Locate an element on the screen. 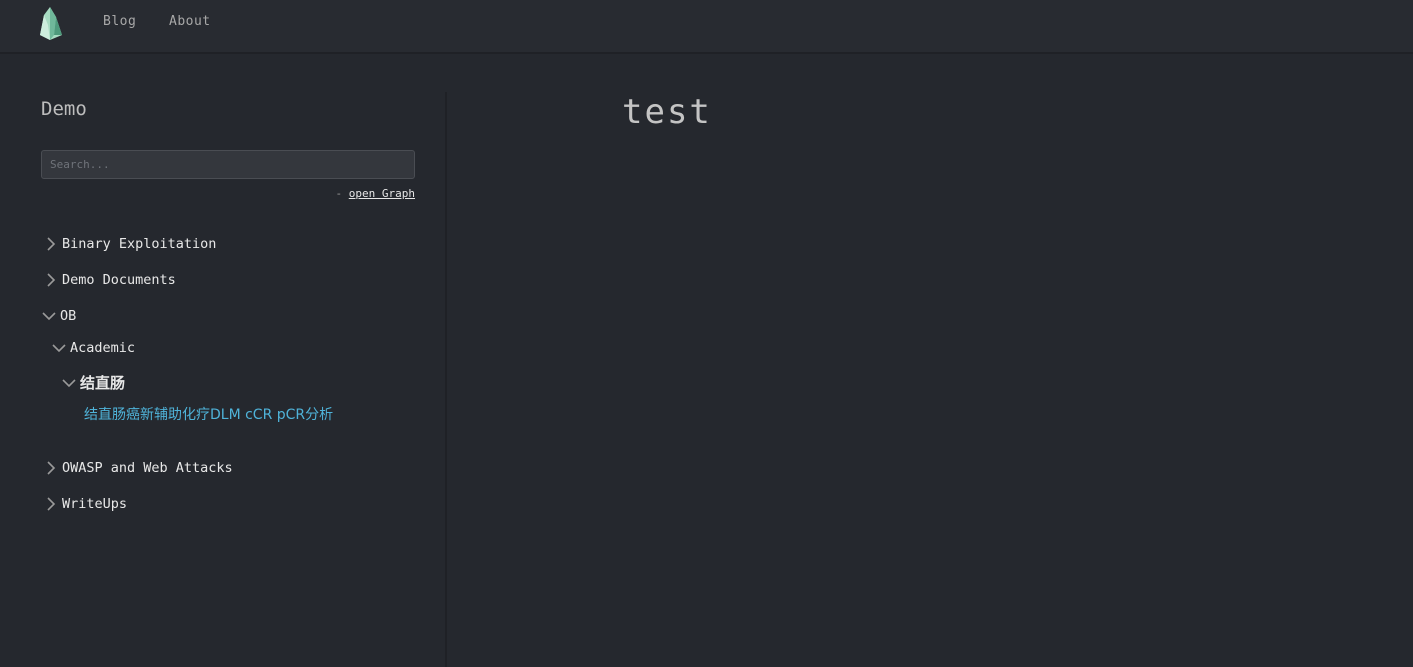 This screenshot has height=667, width=1413. tree-folder-ob: OB is located at coordinates (59, 316).